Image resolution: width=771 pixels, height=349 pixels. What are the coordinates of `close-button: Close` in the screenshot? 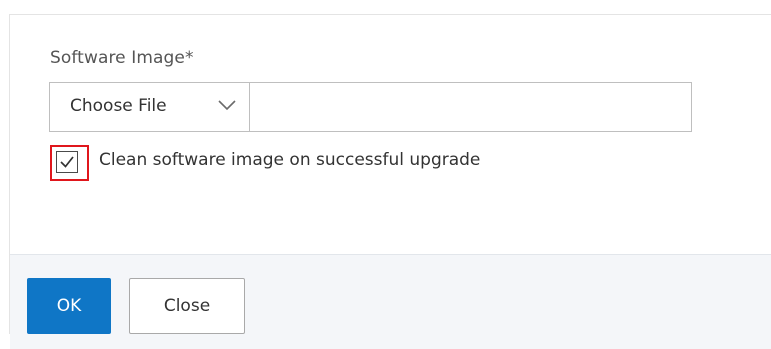 It's located at (187, 306).